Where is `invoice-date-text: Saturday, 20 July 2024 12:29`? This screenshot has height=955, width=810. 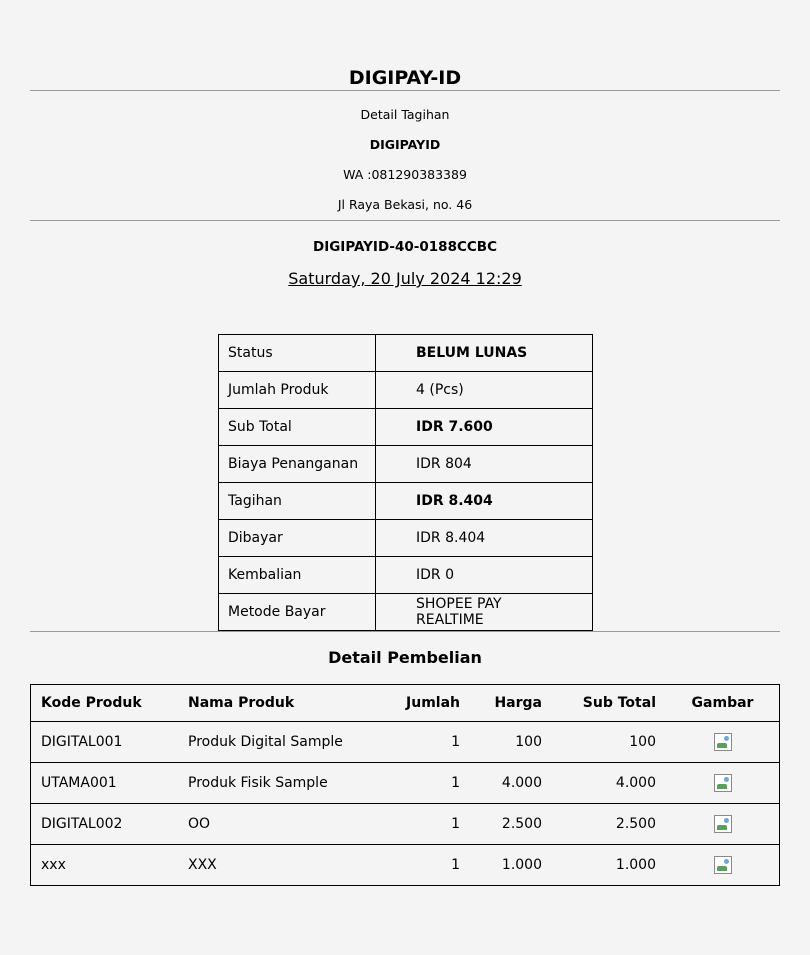
invoice-date-text: Saturday, 20 July 2024 12:29 is located at coordinates (405, 278).